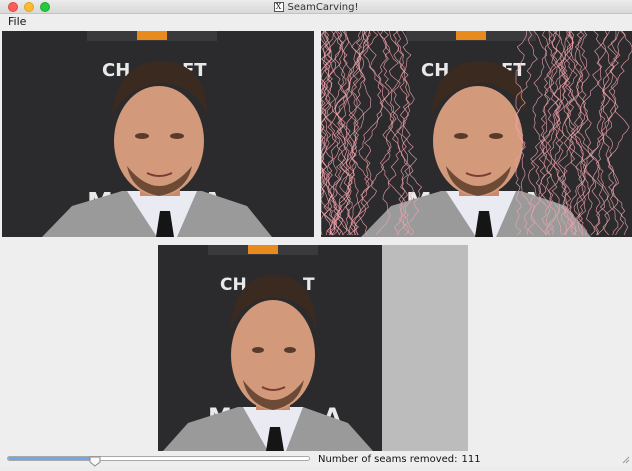 Image resolution: width=632 pixels, height=471 pixels. I want to click on resize-grip-icon, so click(625, 459).